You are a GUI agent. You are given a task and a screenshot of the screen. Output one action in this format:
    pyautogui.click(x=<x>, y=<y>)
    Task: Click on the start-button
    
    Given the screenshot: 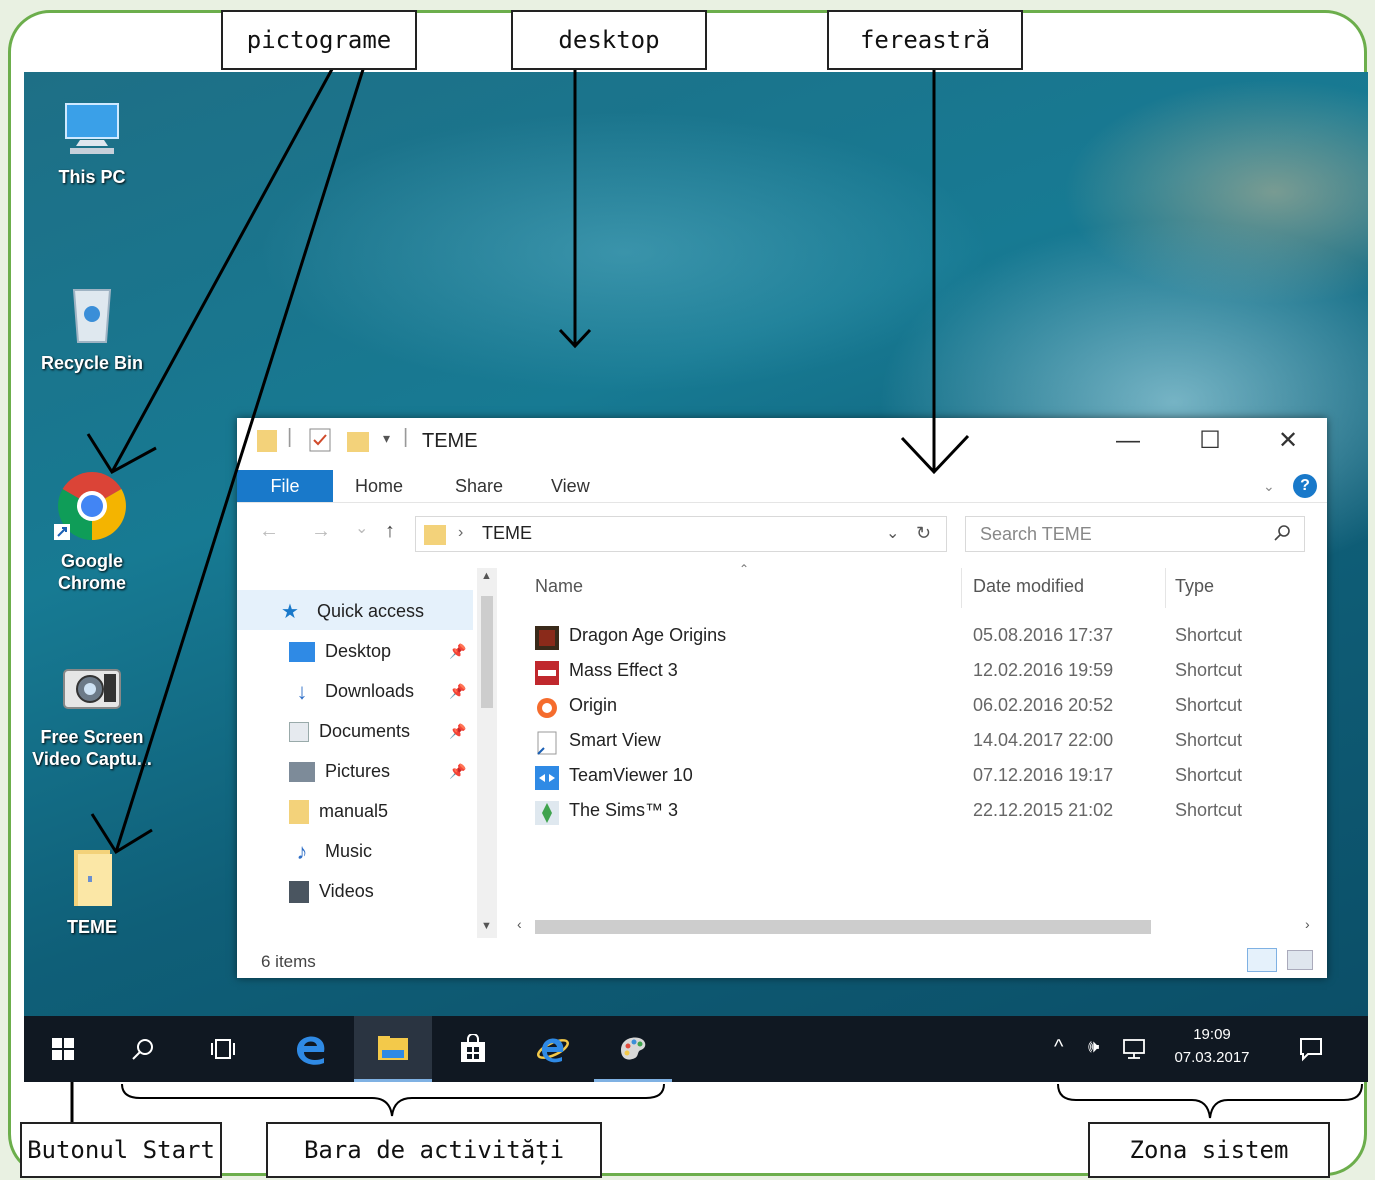 What is the action you would take?
    pyautogui.click(x=63, y=1049)
    